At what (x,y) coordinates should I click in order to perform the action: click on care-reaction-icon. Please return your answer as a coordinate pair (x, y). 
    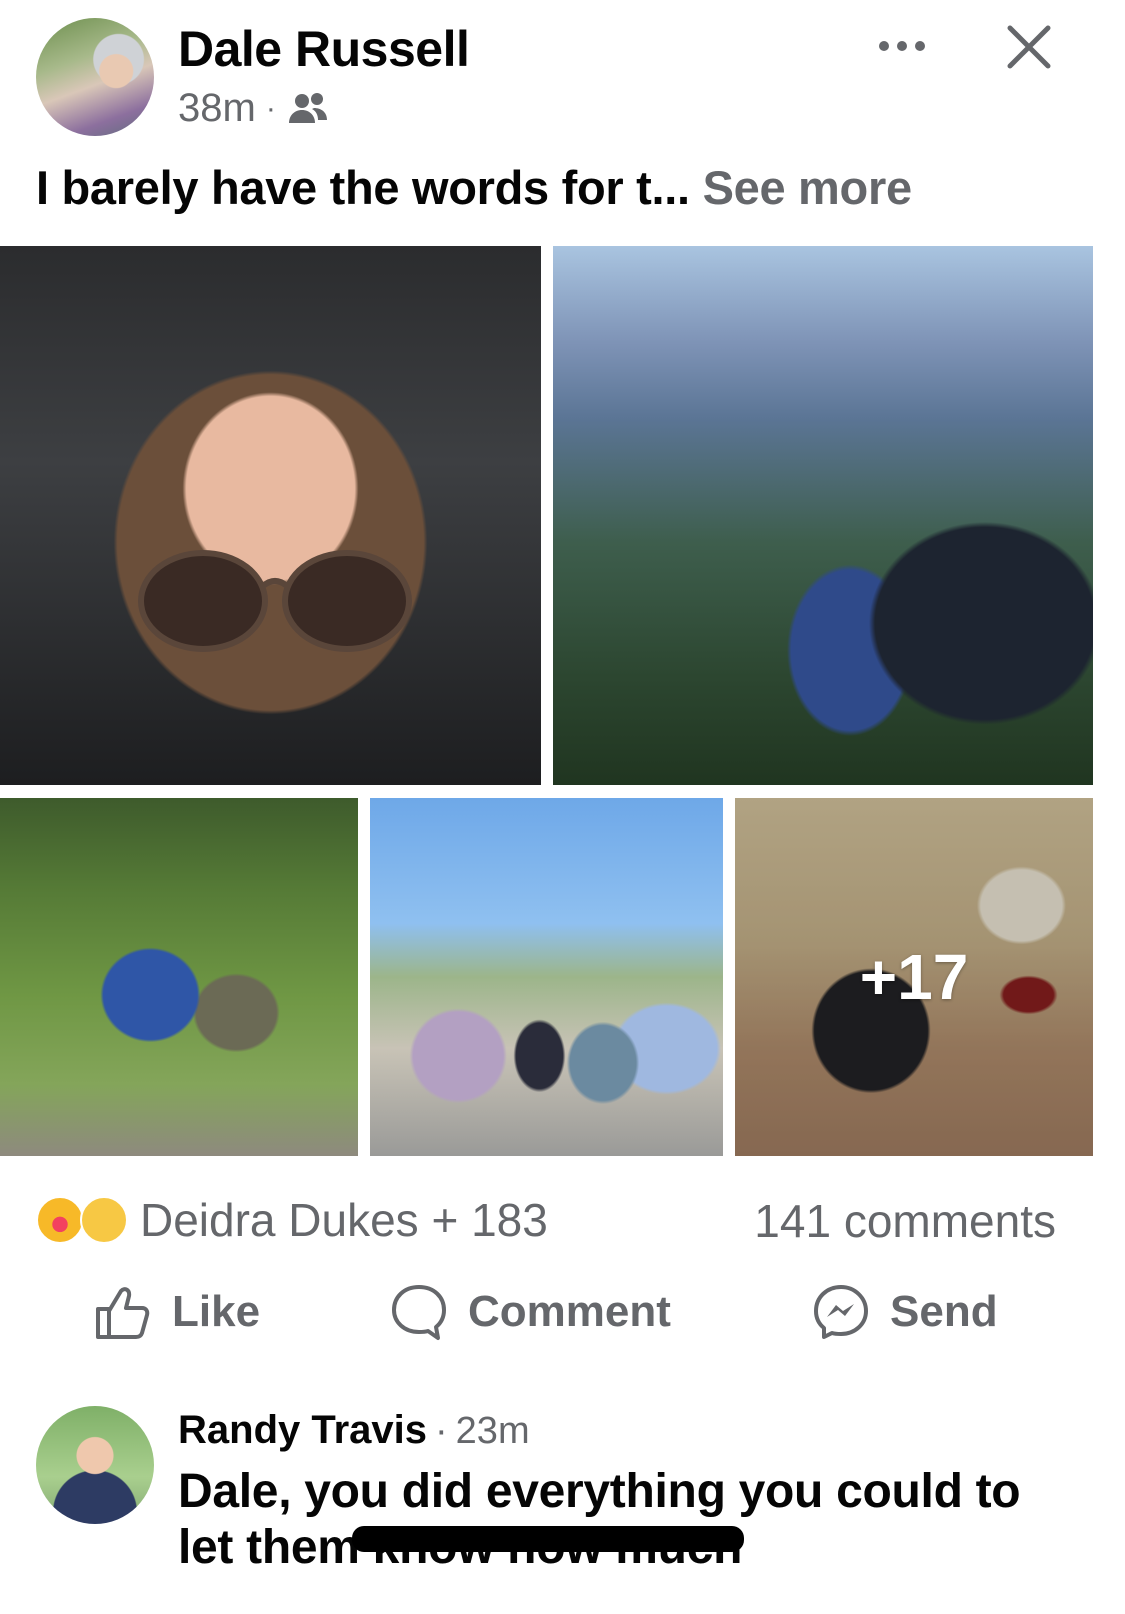
    Looking at the image, I should click on (60, 1220).